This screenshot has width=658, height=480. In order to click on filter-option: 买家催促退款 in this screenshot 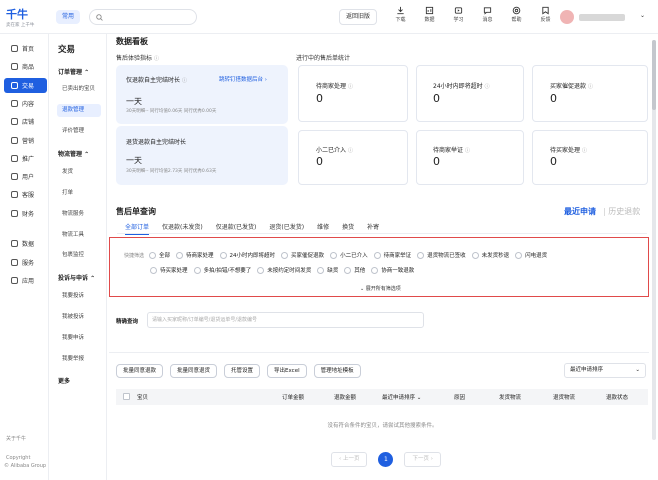, I will do `click(302, 255)`.